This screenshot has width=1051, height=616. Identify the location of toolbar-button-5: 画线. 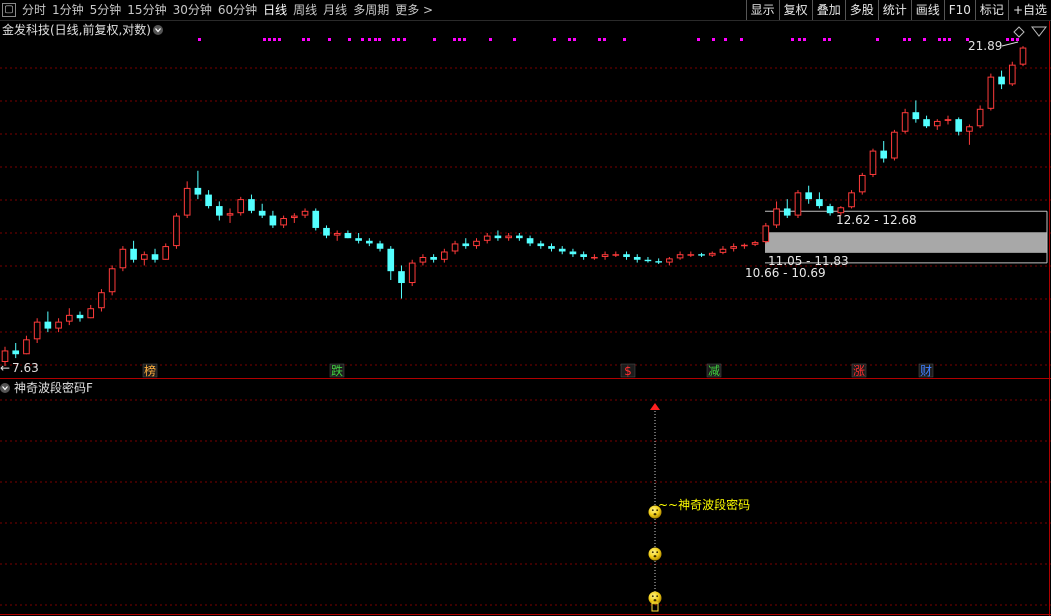
(927, 10).